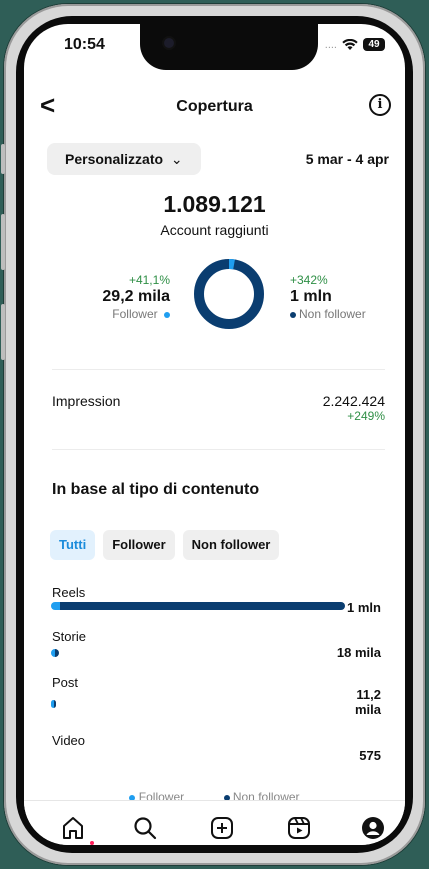 Image resolution: width=429 pixels, height=869 pixels. Describe the element at coordinates (114, 159) in the screenshot. I see `date-filter-label: Personalizzato` at that location.